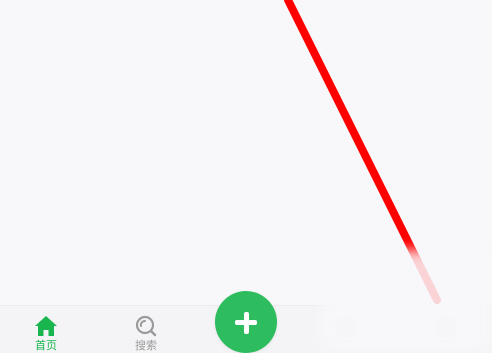  I want to click on search-icon, so click(146, 326).